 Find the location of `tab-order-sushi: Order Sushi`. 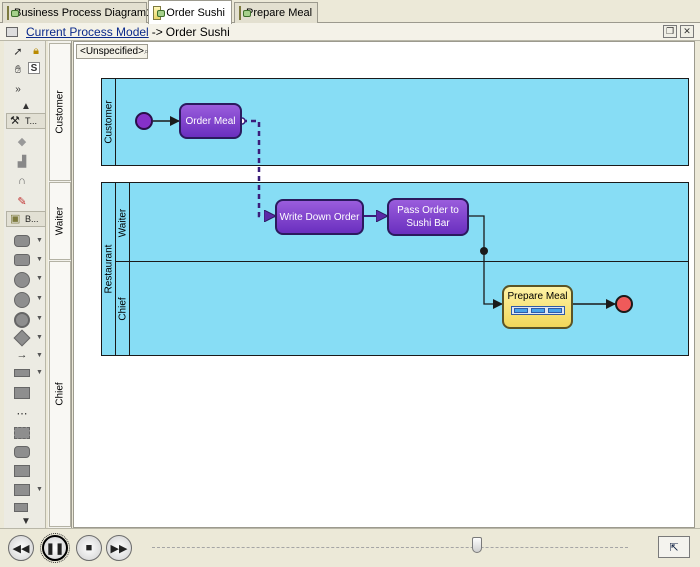

tab-order-sushi: Order Sushi is located at coordinates (190, 12).